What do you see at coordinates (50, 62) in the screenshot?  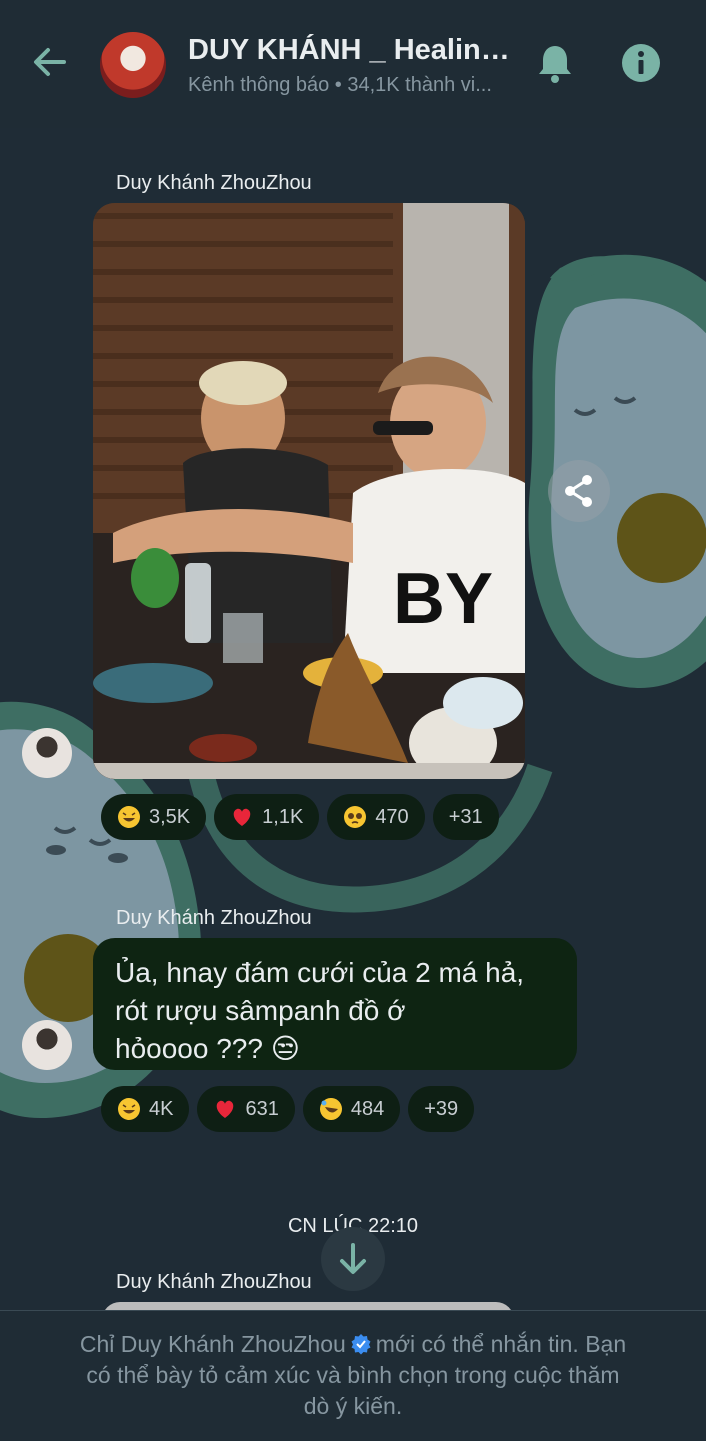 I see `back-arrow-icon` at bounding box center [50, 62].